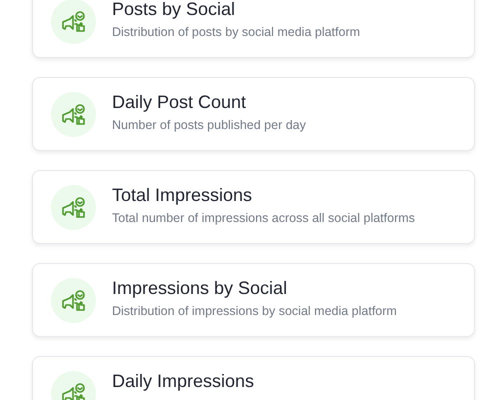  I want to click on card-title: Daily Post Count, so click(180, 102).